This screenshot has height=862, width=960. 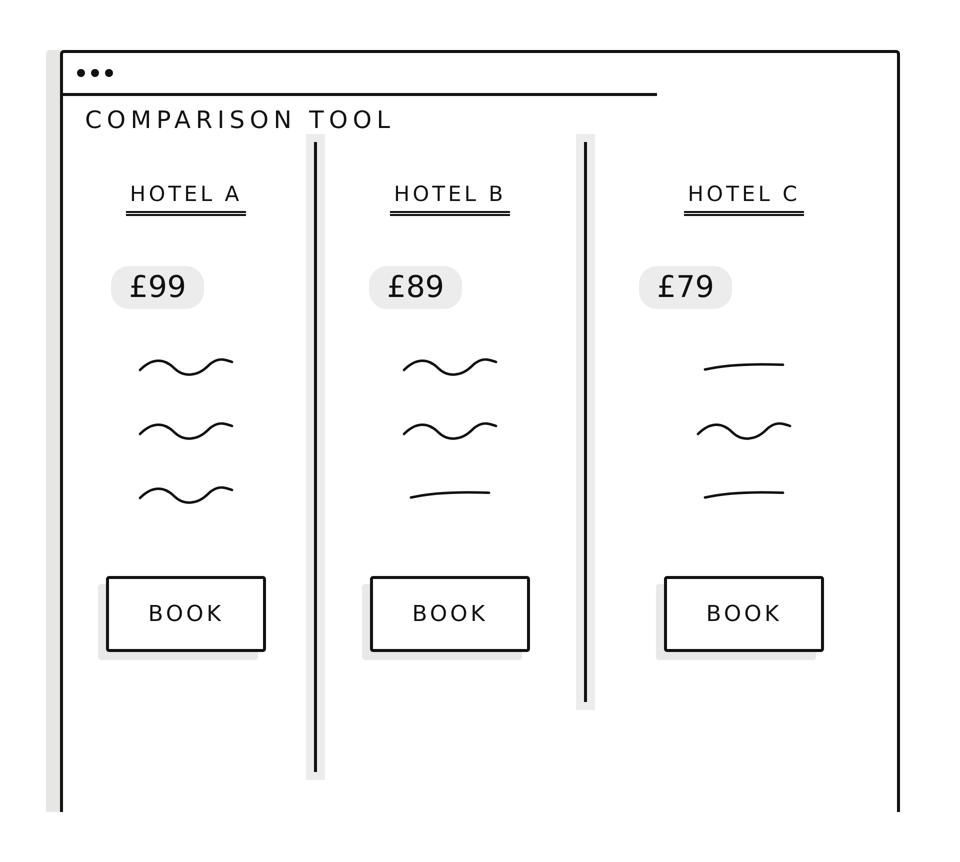 I want to click on hotel-name: HOTEL A, so click(x=186, y=199).